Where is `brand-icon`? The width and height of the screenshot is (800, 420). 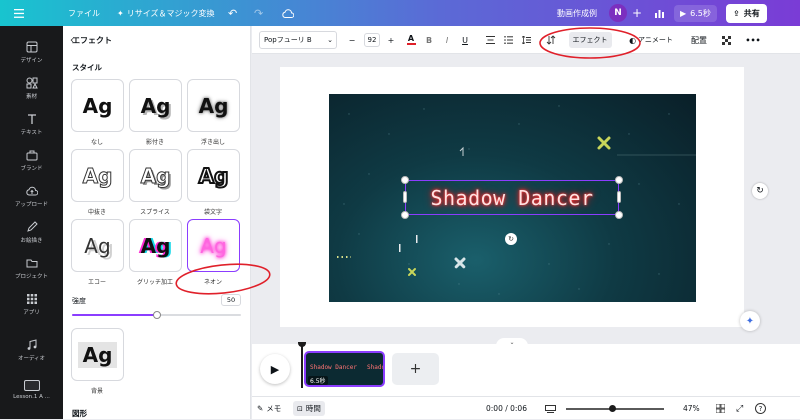
brand-icon is located at coordinates (31, 155).